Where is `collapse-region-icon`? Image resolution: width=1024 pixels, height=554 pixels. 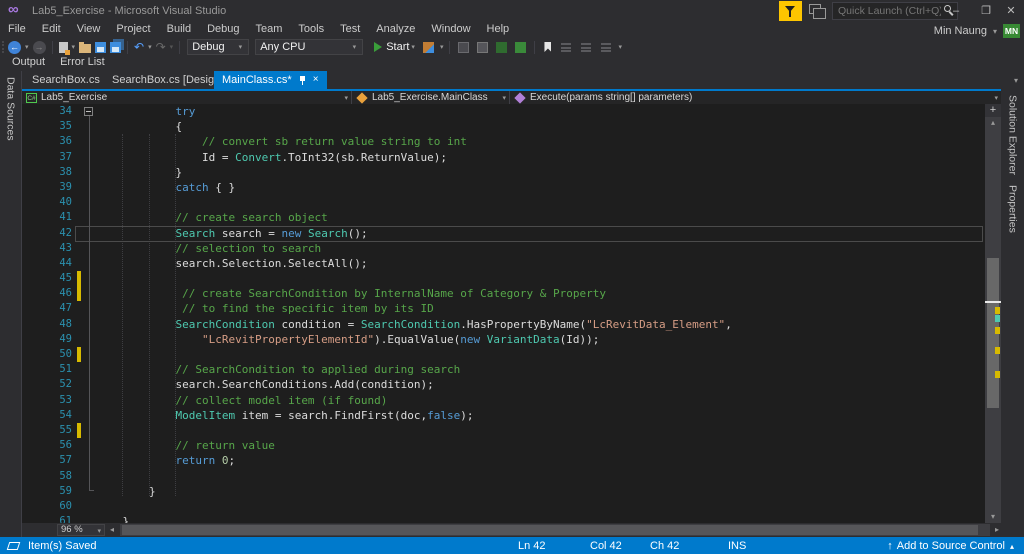
collapse-region-icon is located at coordinates (88, 111).